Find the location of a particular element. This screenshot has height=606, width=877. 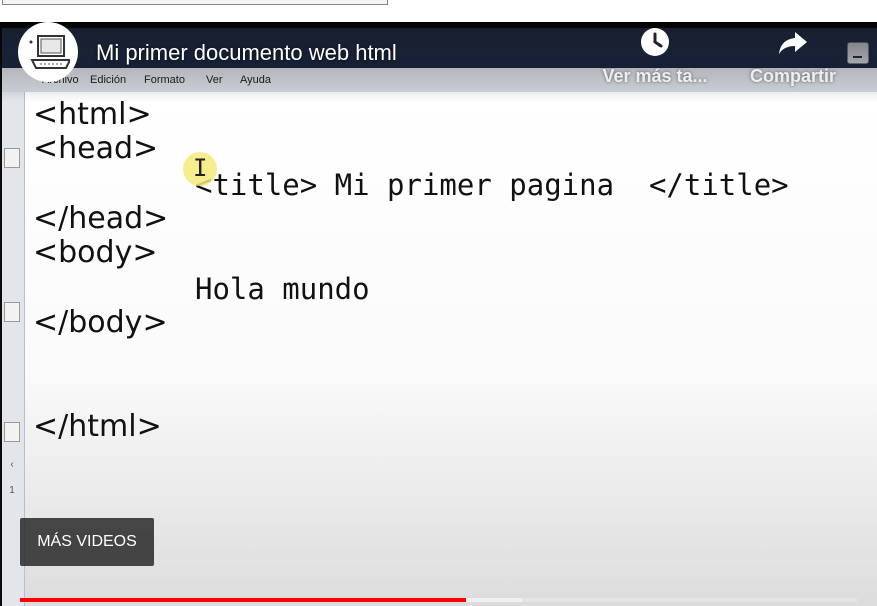

progress-played is located at coordinates (243, 600).